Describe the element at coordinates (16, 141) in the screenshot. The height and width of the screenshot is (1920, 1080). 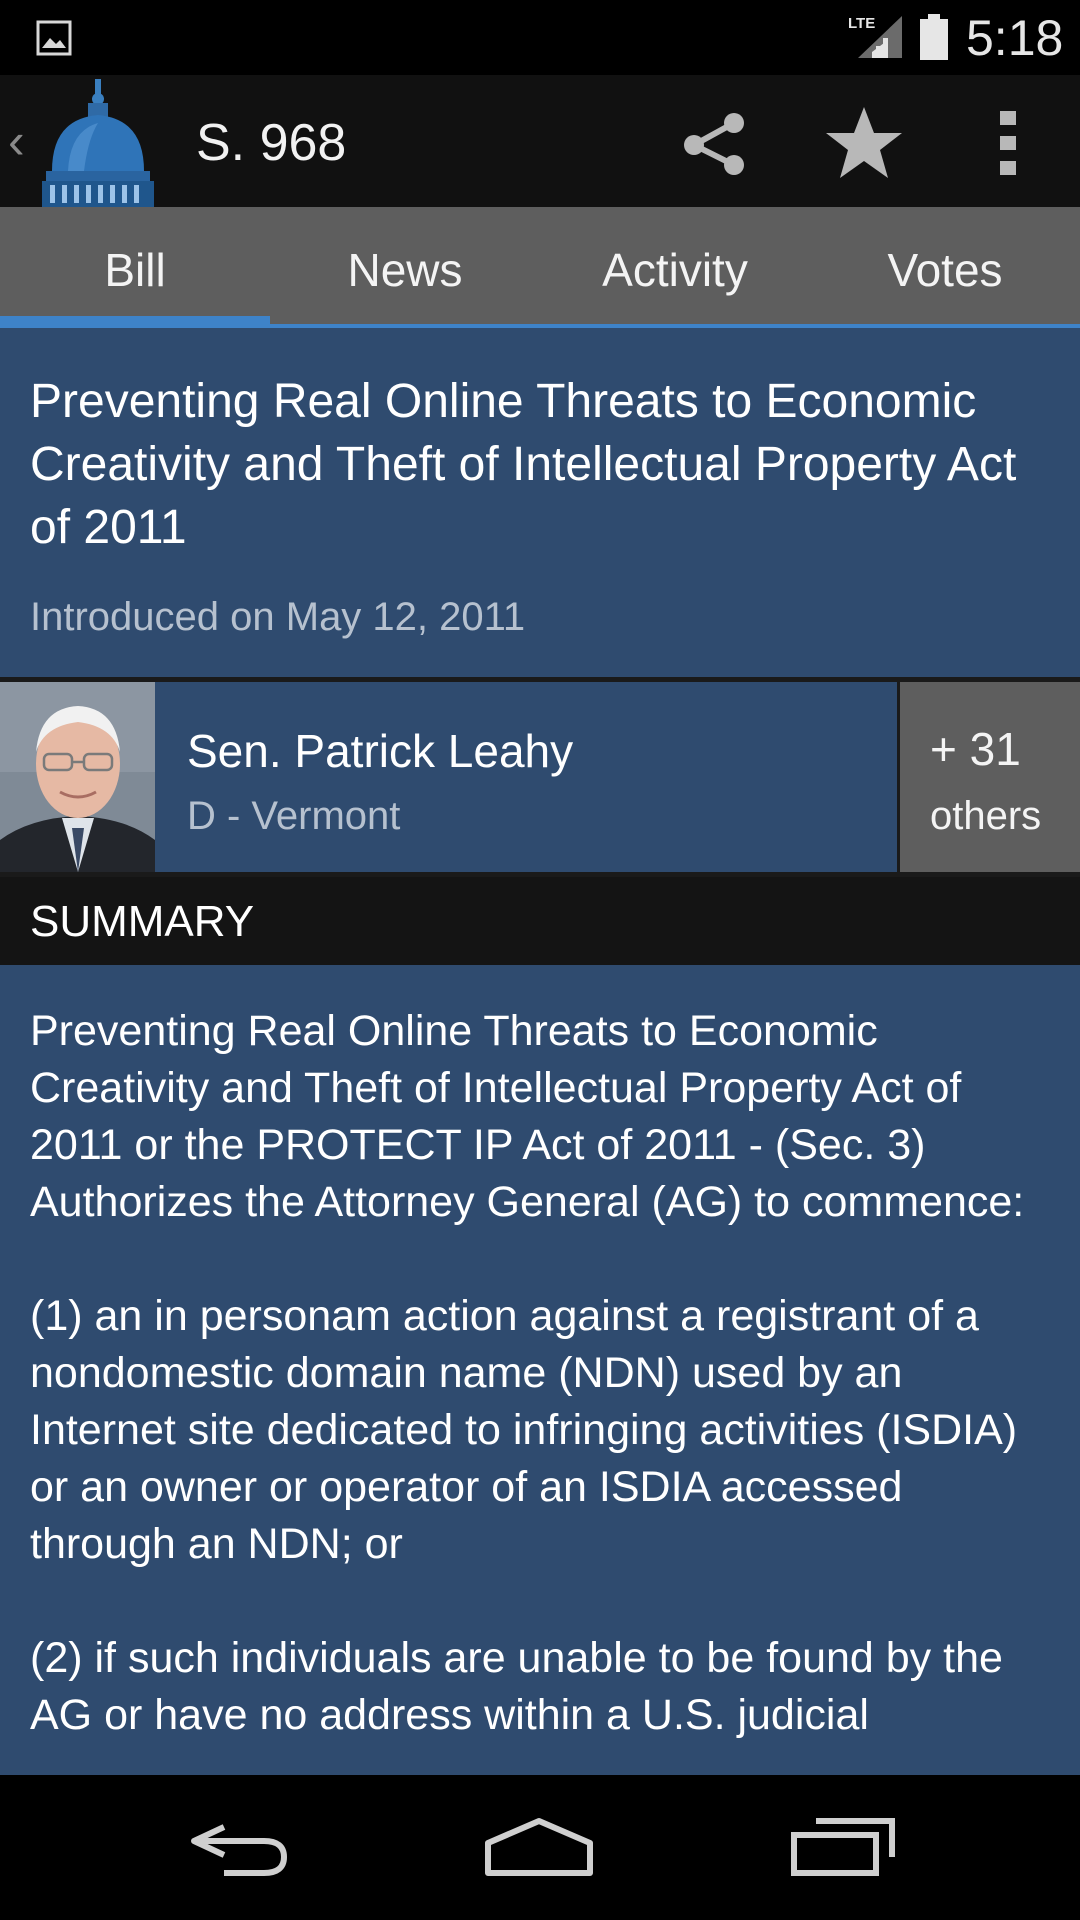
I see `back-chevron-icon: ‹` at that location.